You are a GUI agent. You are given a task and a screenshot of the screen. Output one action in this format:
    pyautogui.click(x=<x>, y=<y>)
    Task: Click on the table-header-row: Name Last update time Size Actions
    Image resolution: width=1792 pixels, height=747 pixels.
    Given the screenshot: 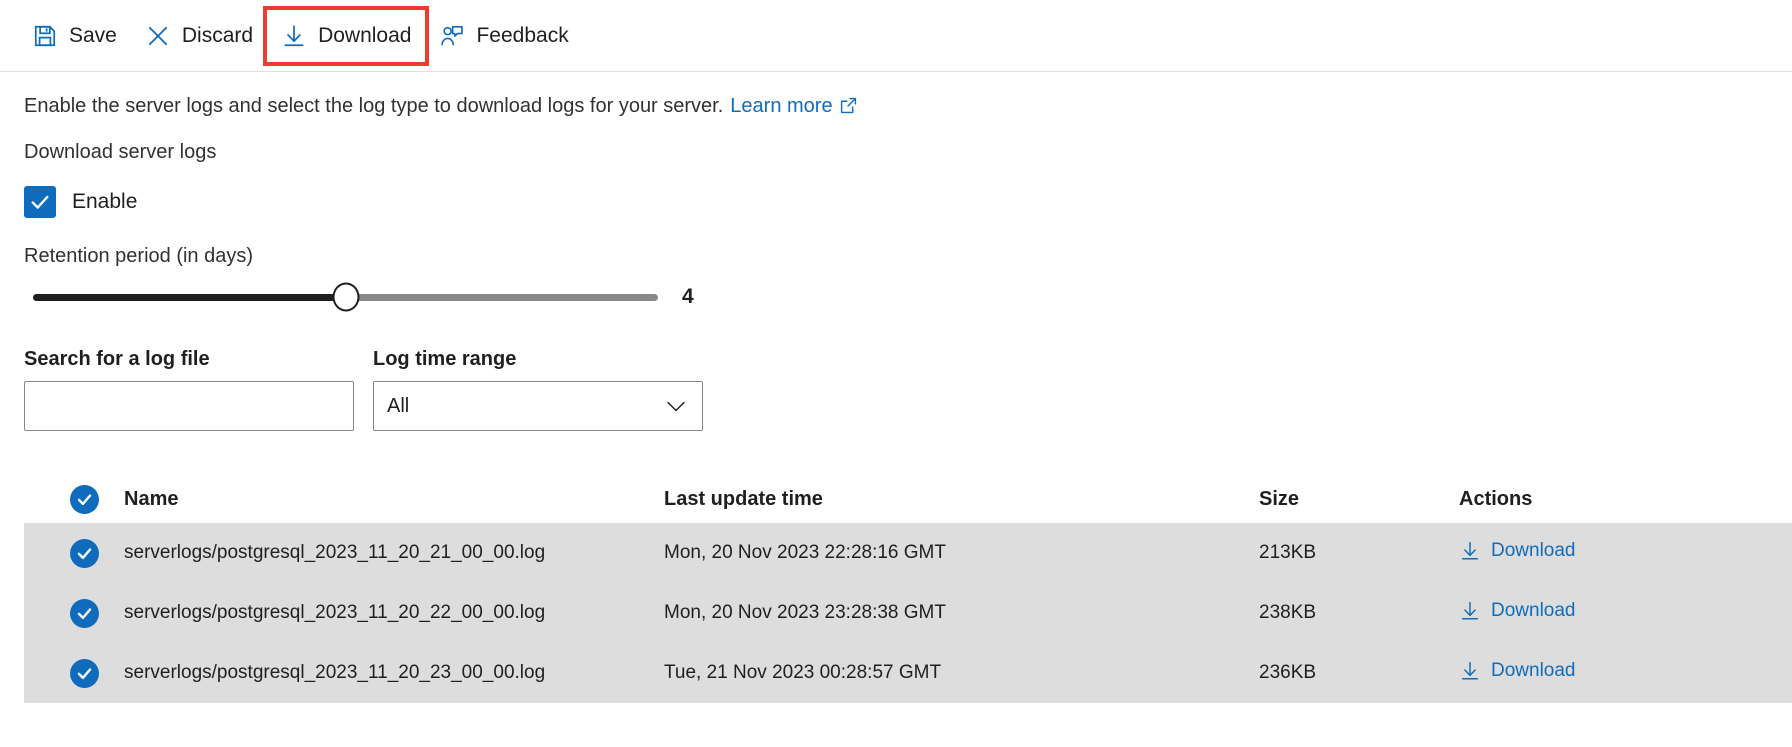 What is the action you would take?
    pyautogui.click(x=908, y=499)
    